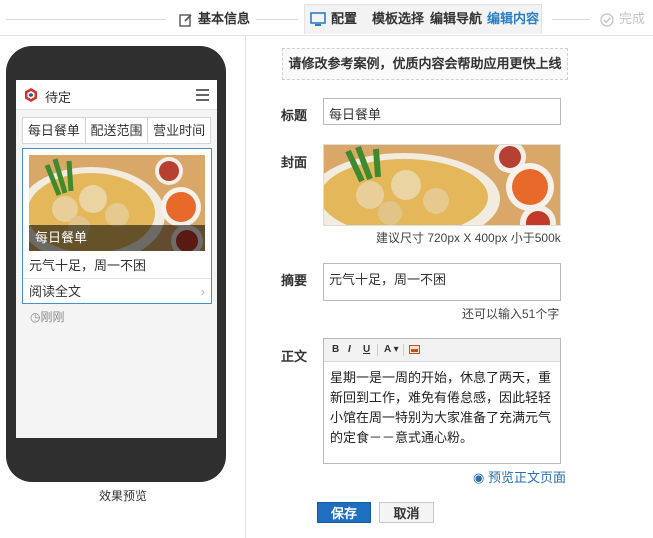 This screenshot has width=653, height=538. Describe the element at coordinates (526, 477) in the screenshot. I see `preview-body-label: 预览正文页面` at that location.